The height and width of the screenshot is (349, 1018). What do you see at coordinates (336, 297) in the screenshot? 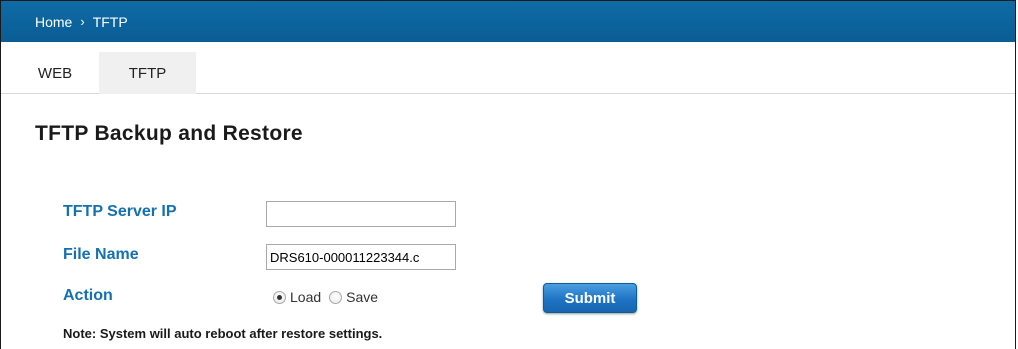
I see `save-radio` at bounding box center [336, 297].